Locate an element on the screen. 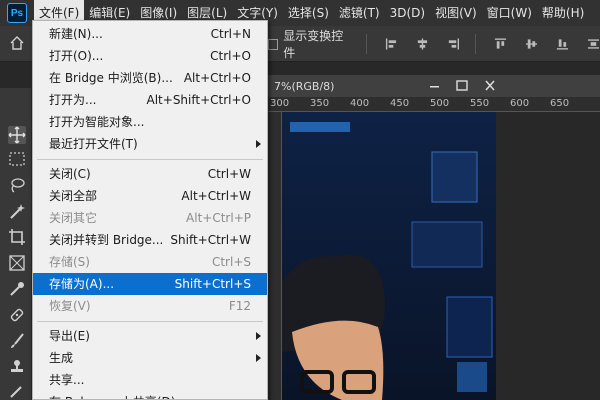 Image resolution: width=600 pixels, height=400 pixels. align-bottom-icon is located at coordinates (562, 44).